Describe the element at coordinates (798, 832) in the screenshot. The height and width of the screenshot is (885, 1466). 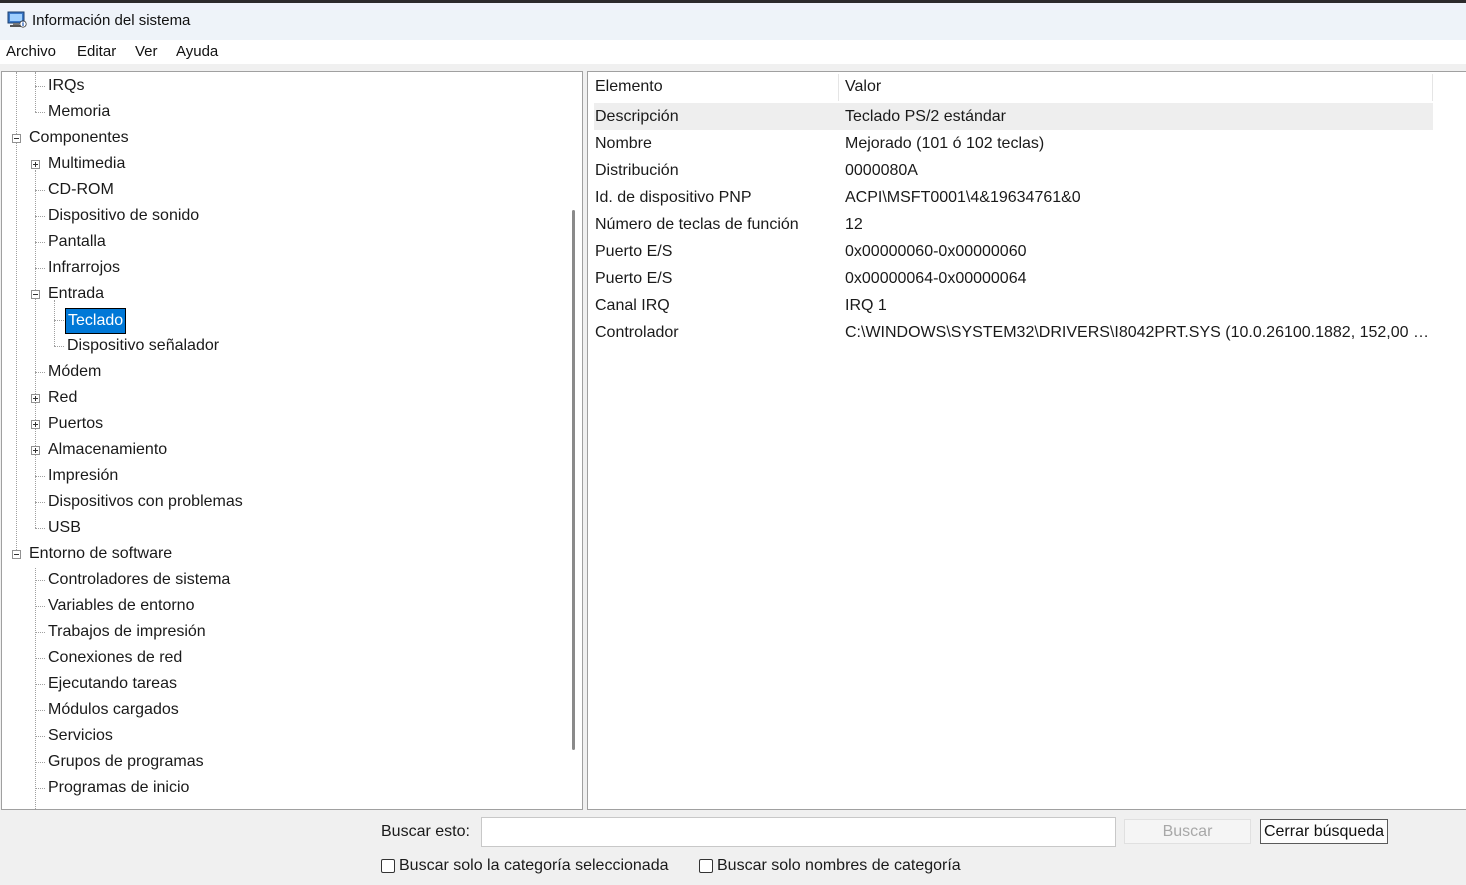
I see `search-input` at that location.